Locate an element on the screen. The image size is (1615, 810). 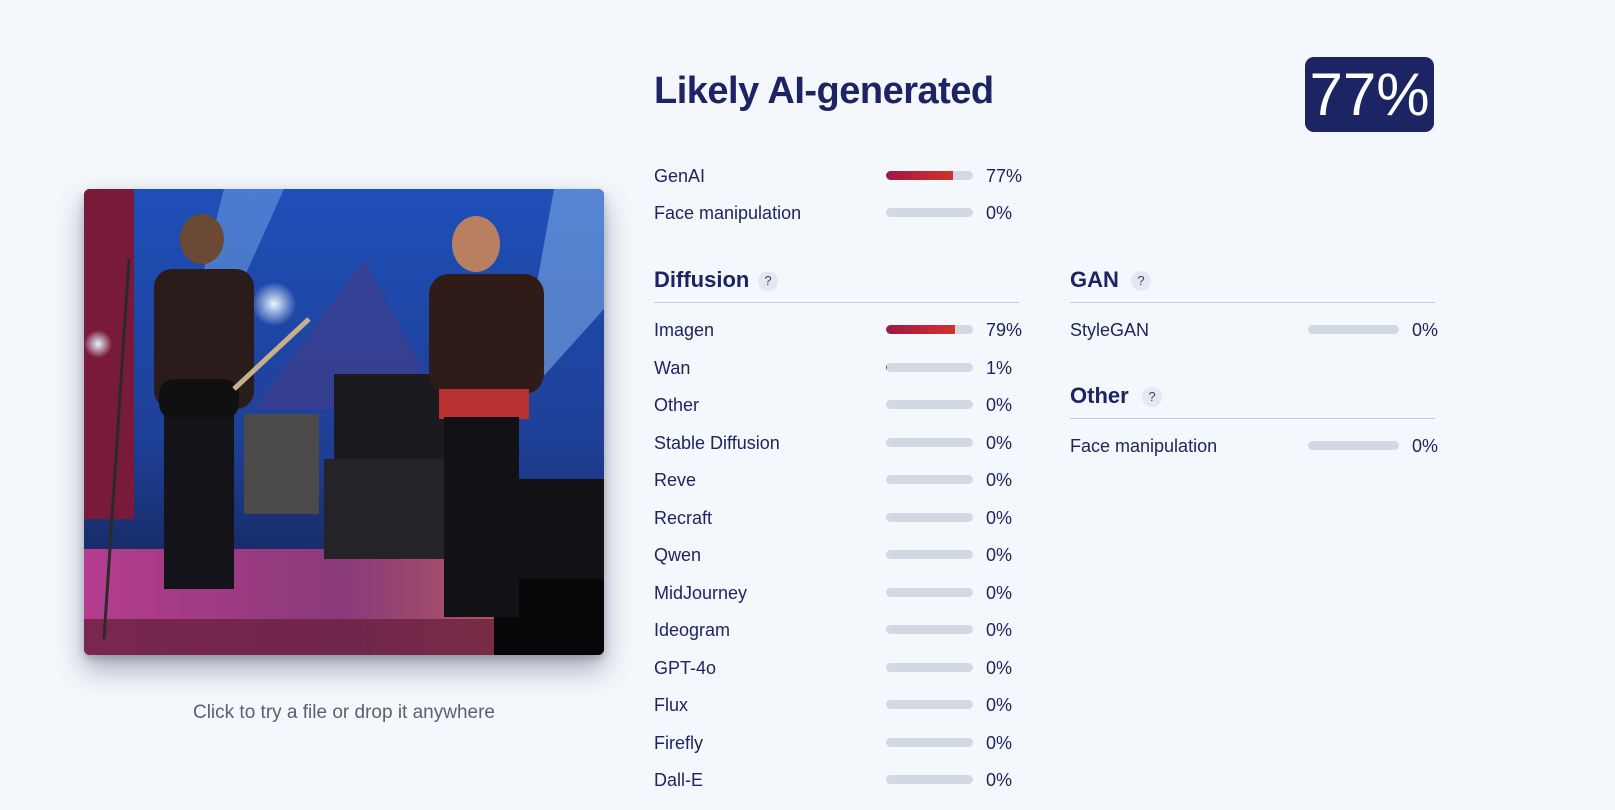
model-row-face-manipulation: Face manipulation 0% is located at coordinates (1254, 446).